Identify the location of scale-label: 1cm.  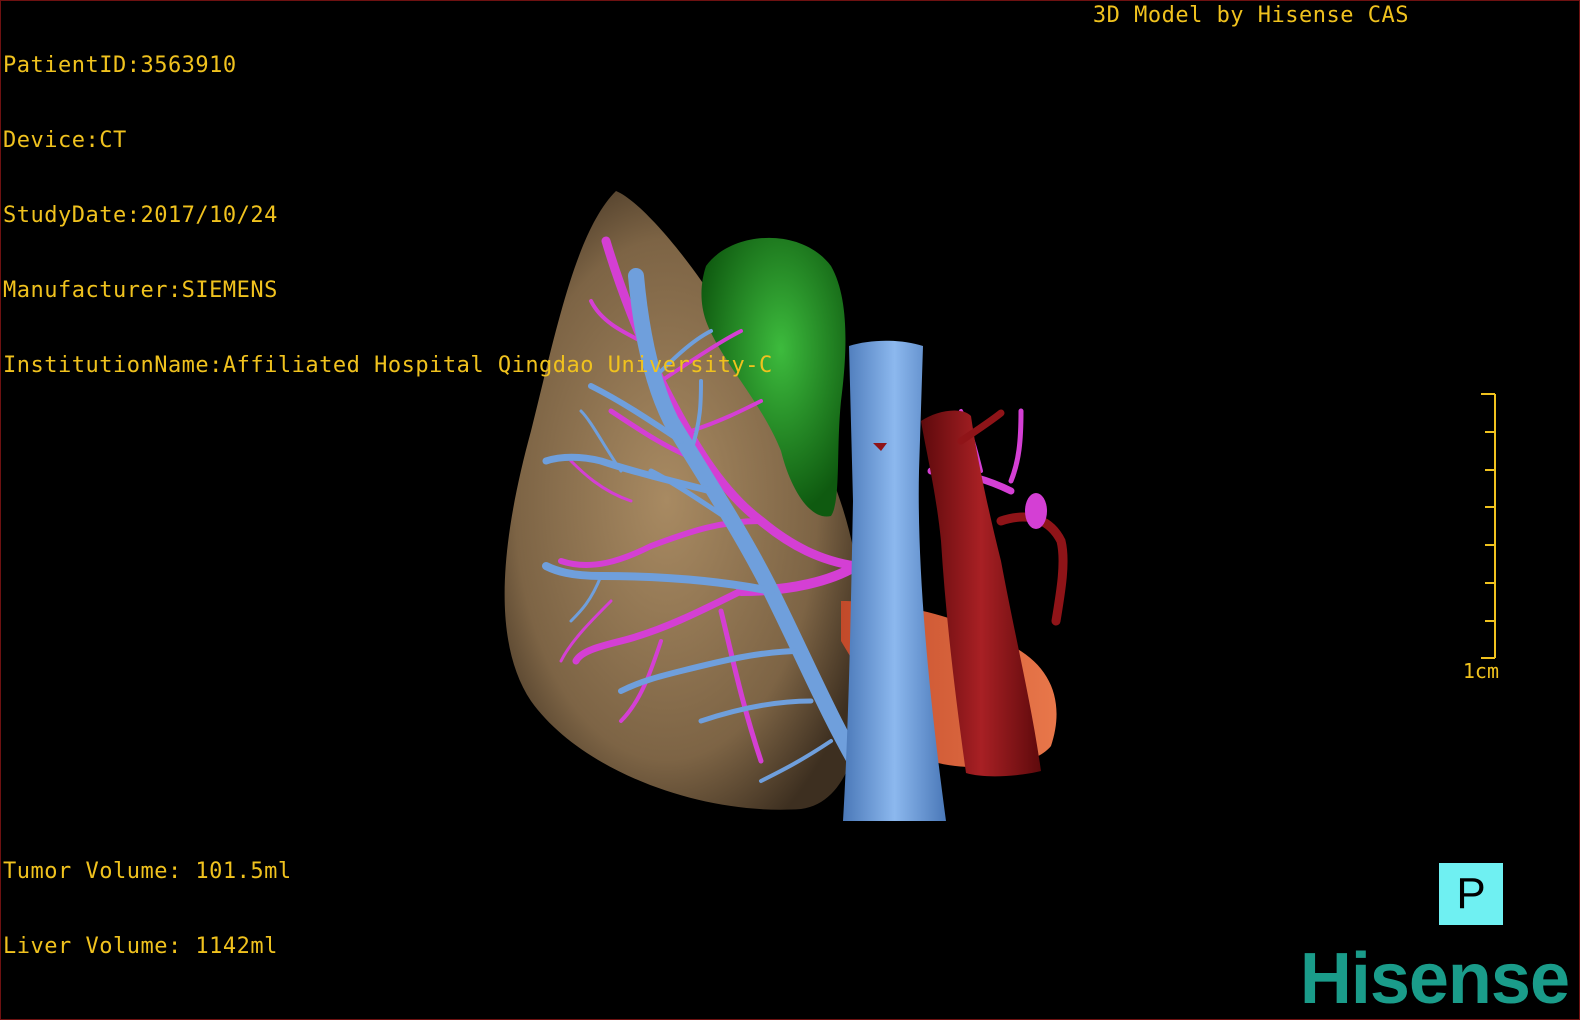
(1480, 671).